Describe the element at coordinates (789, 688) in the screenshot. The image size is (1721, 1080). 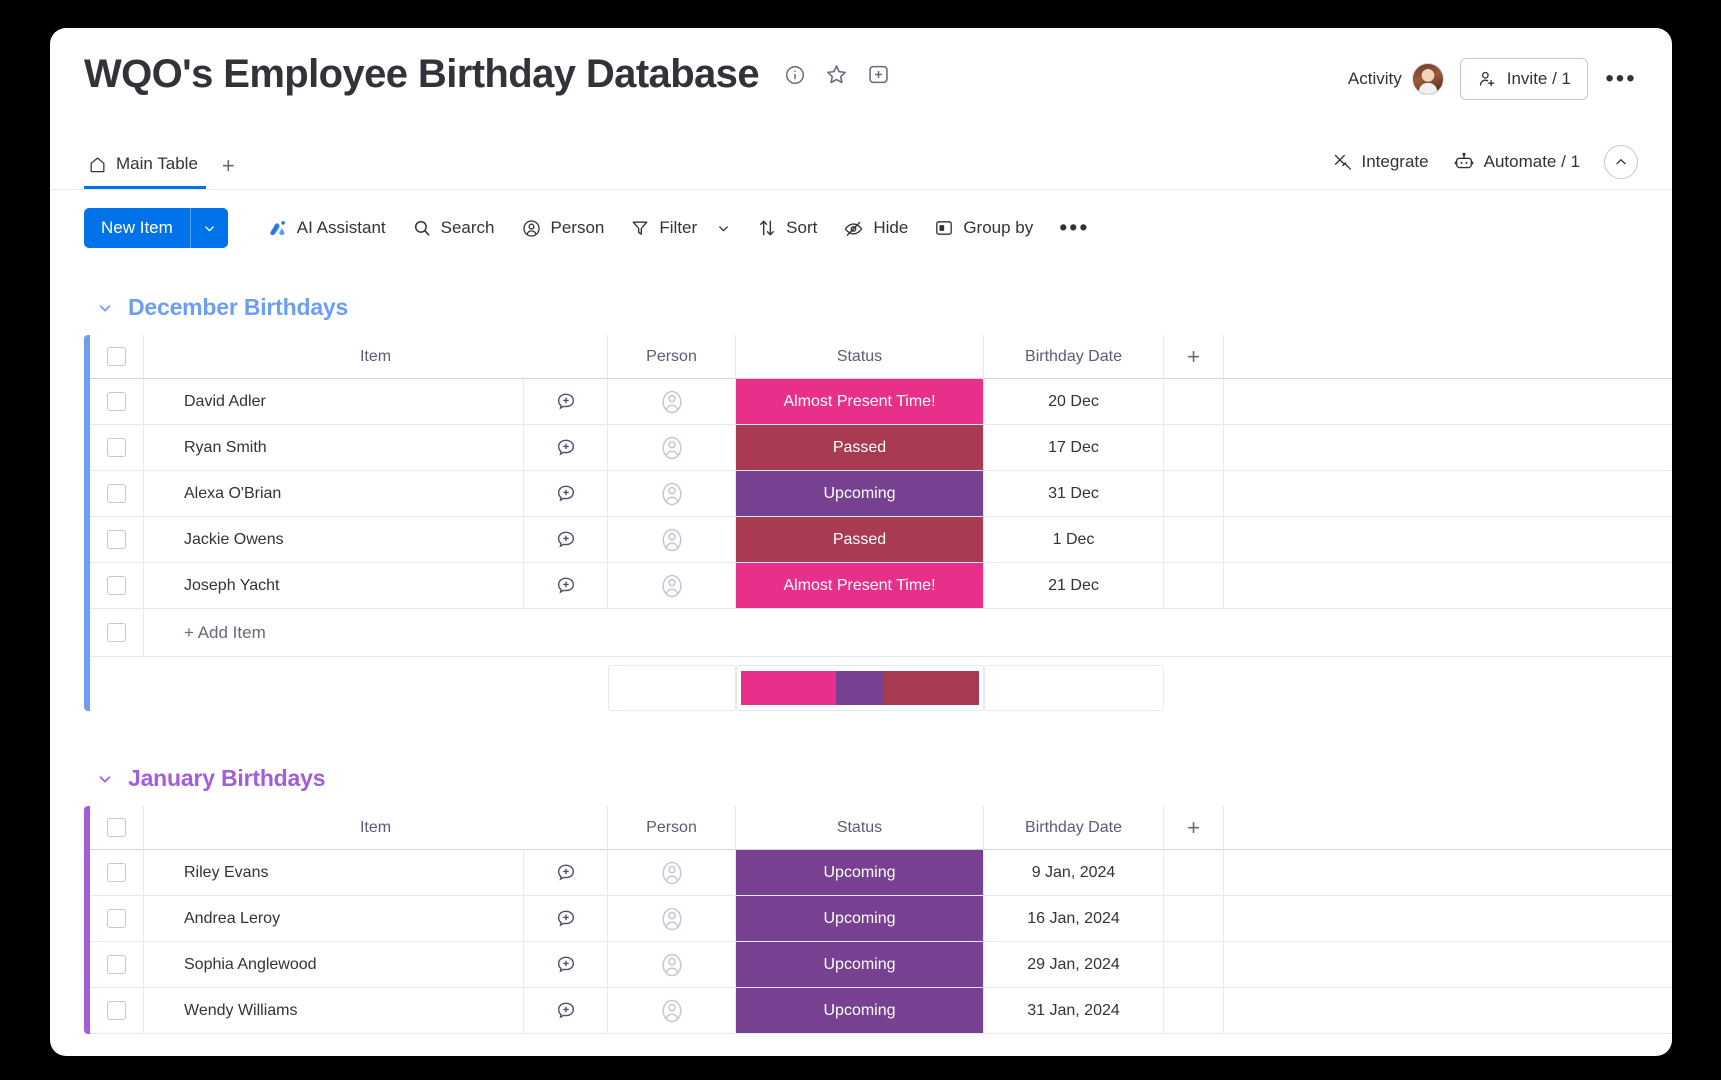
I see `status-segment-almost-present` at that location.